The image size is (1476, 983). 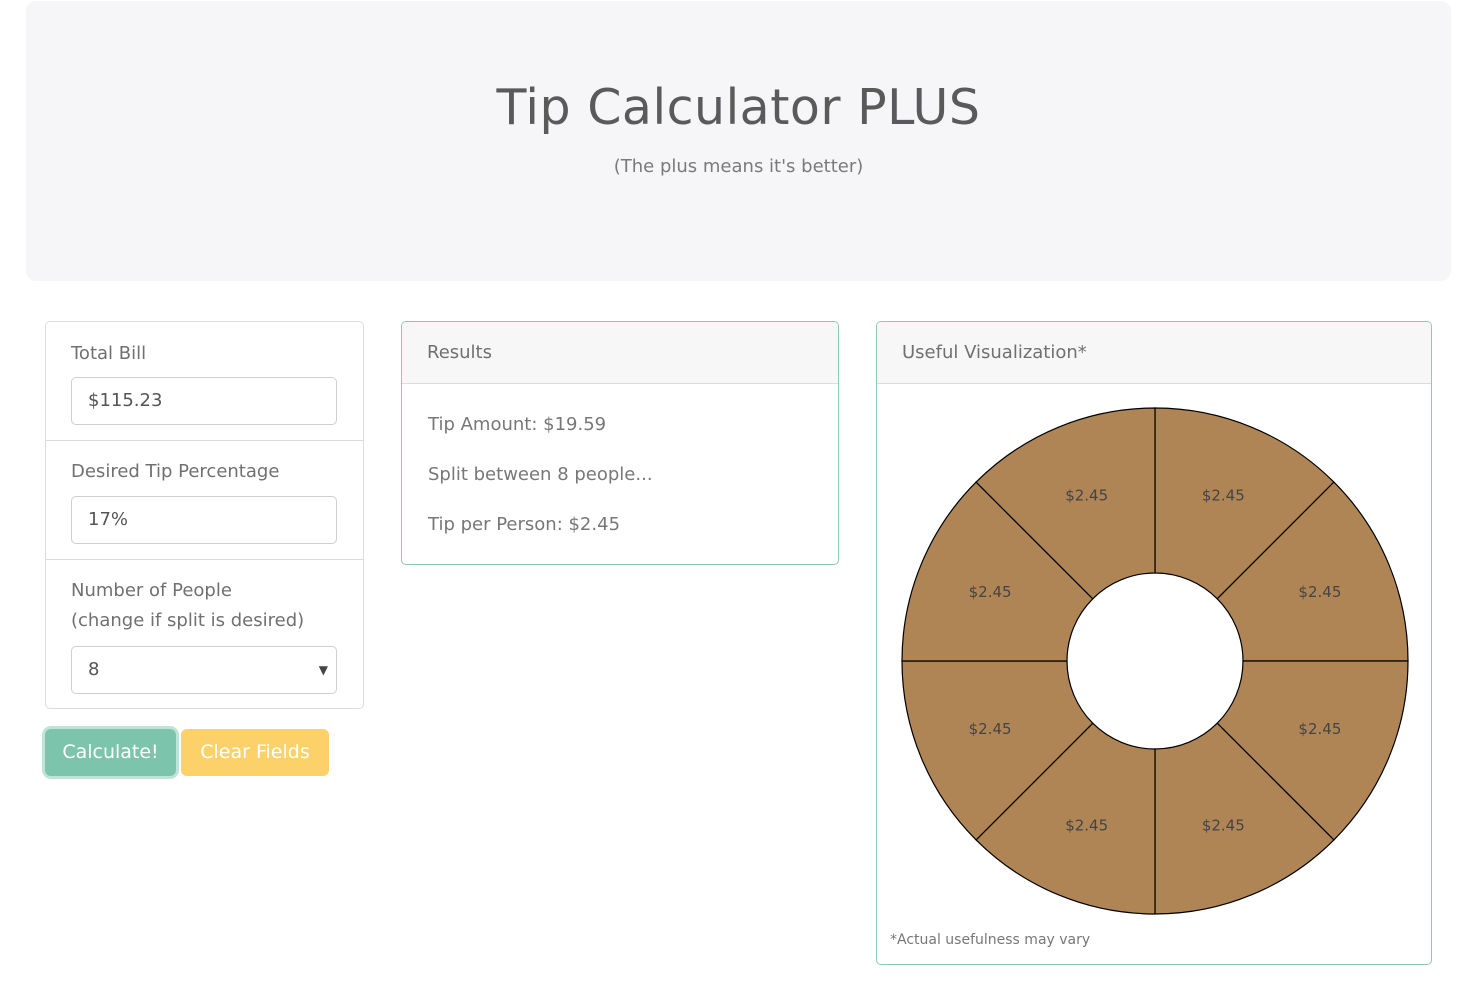 What do you see at coordinates (990, 940) in the screenshot?
I see `usefulness-footnote: *Actual usefulness may vary` at bounding box center [990, 940].